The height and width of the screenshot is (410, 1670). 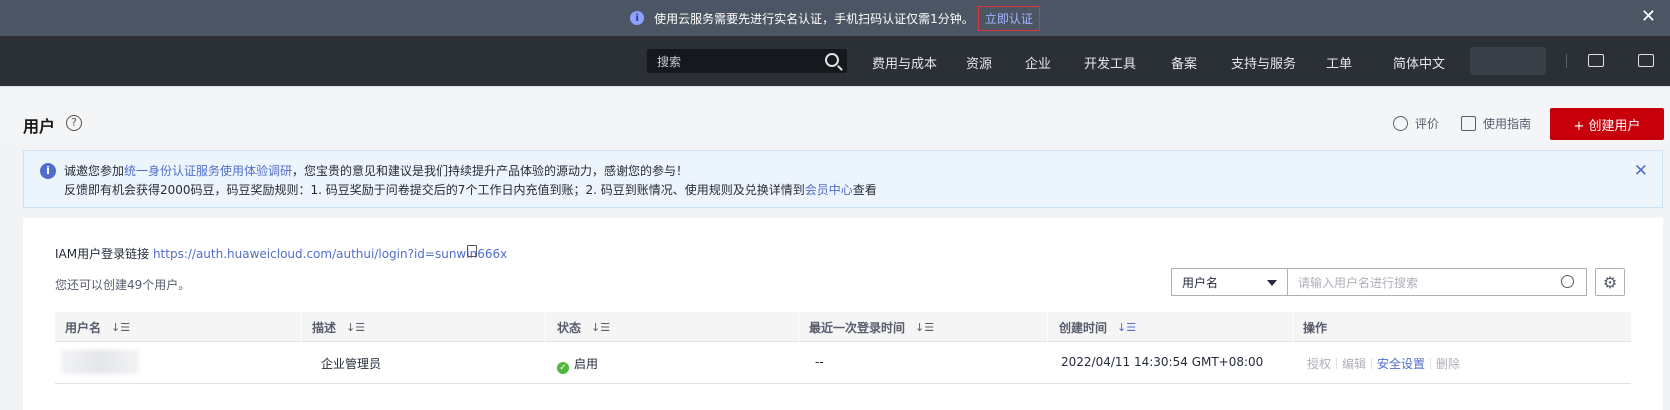 What do you see at coordinates (1566, 61) in the screenshot?
I see `nav-divider` at bounding box center [1566, 61].